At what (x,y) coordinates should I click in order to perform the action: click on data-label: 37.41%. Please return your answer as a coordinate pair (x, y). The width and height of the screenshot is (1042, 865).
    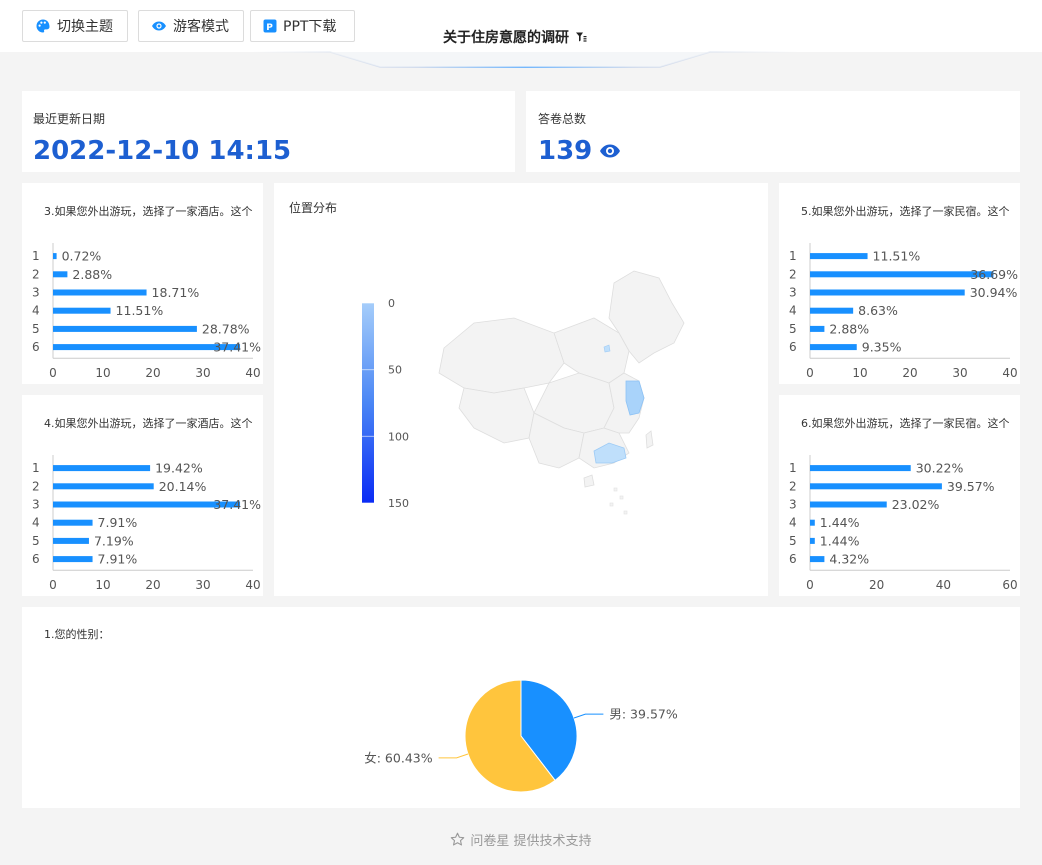
    Looking at the image, I should click on (237, 347).